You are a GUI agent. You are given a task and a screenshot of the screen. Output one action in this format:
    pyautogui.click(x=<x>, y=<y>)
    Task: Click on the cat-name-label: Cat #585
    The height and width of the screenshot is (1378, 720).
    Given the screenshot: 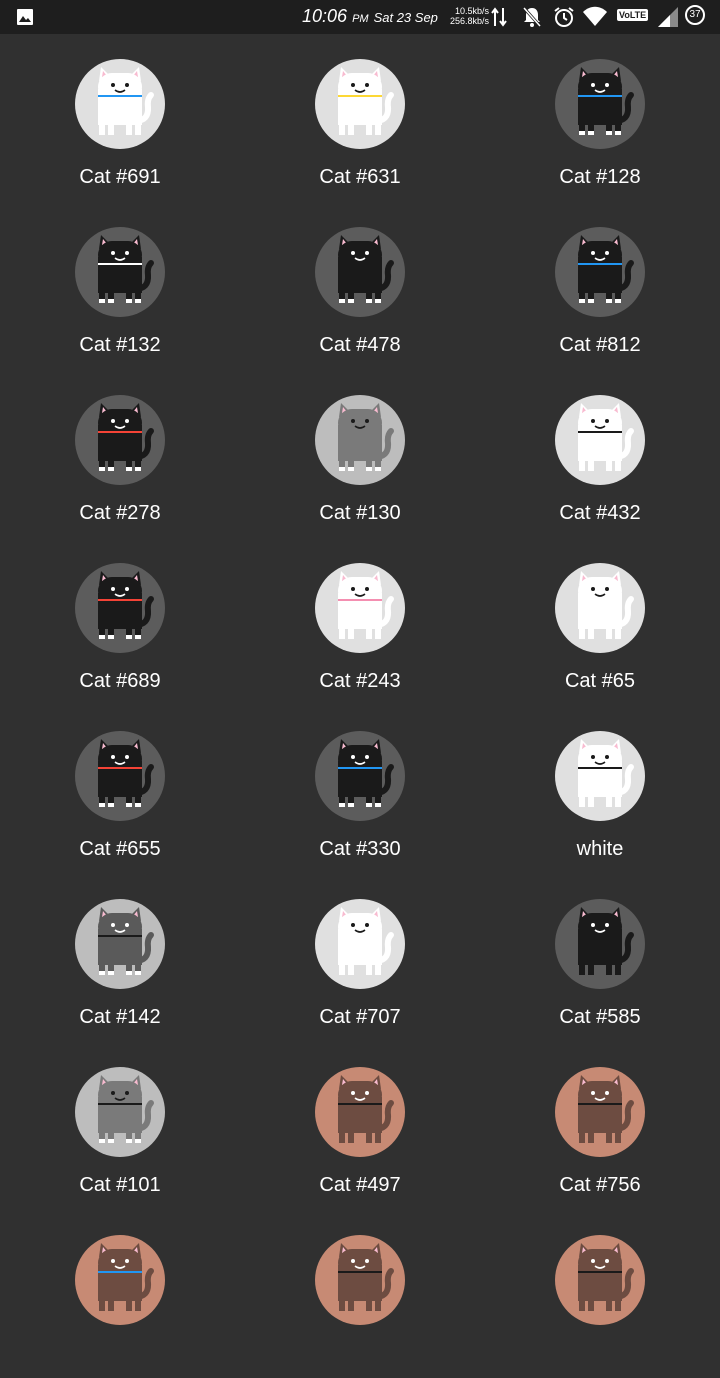 What is the action you would take?
    pyautogui.click(x=600, y=1017)
    